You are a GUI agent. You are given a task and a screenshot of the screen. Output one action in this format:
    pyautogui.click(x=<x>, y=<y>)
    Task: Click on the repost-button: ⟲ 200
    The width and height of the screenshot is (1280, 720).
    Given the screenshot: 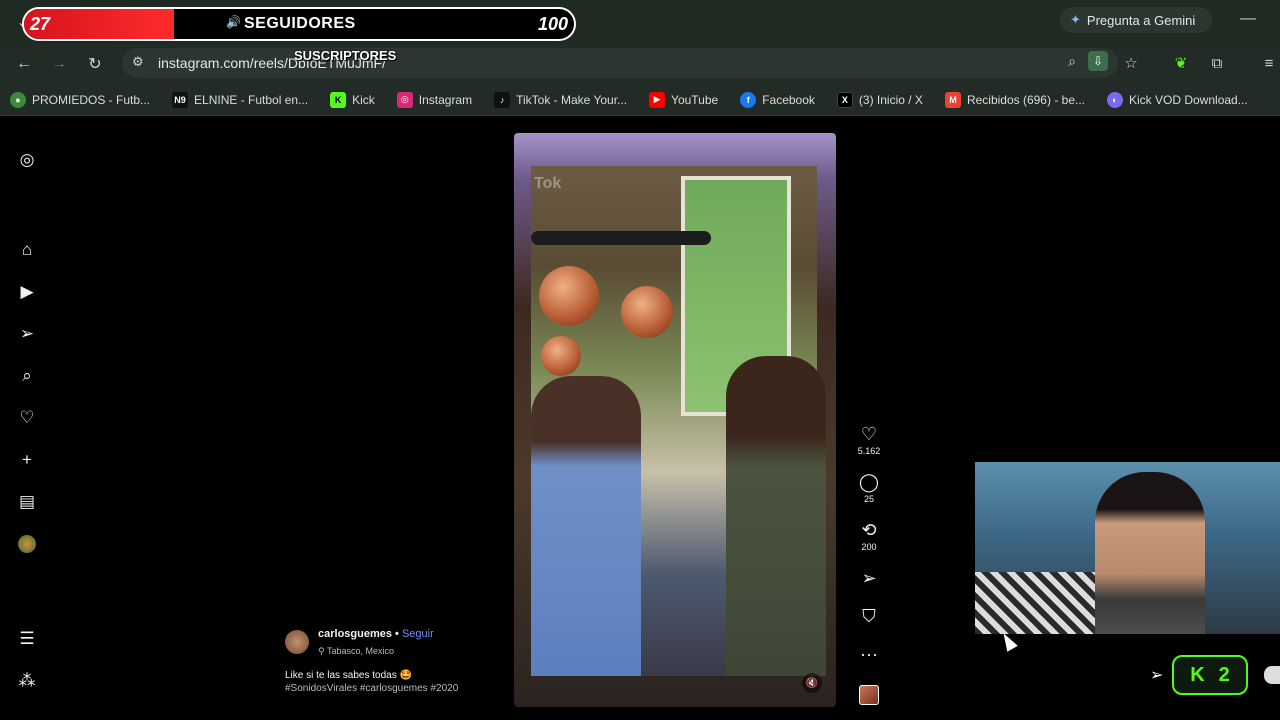 What is the action you would take?
    pyautogui.click(x=869, y=536)
    